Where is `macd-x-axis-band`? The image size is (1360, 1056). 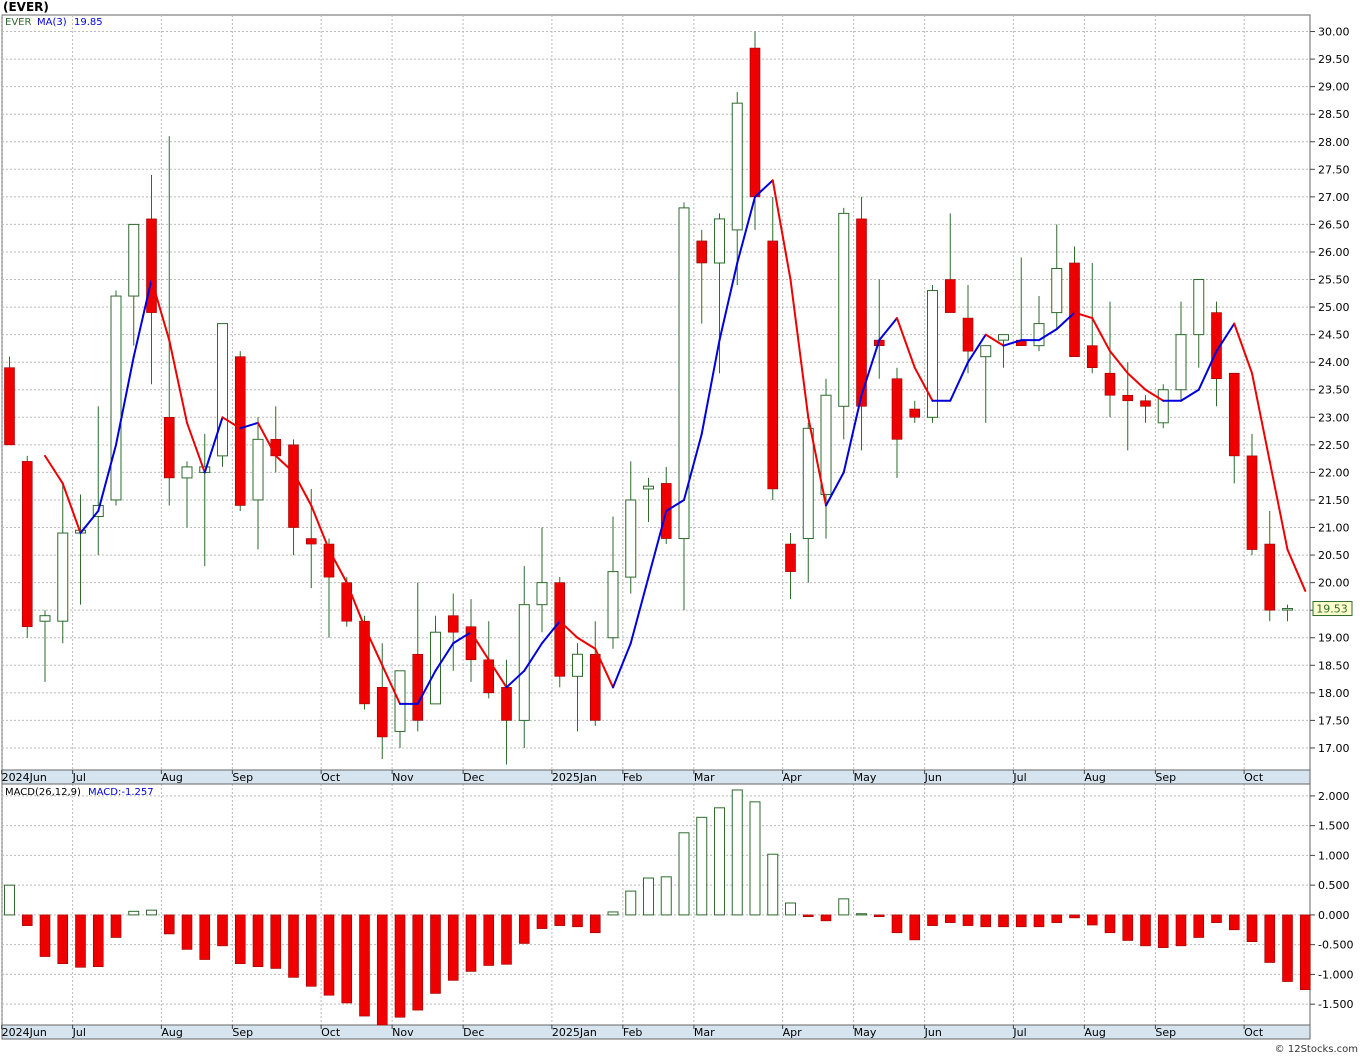 macd-x-axis-band is located at coordinates (656, 1032).